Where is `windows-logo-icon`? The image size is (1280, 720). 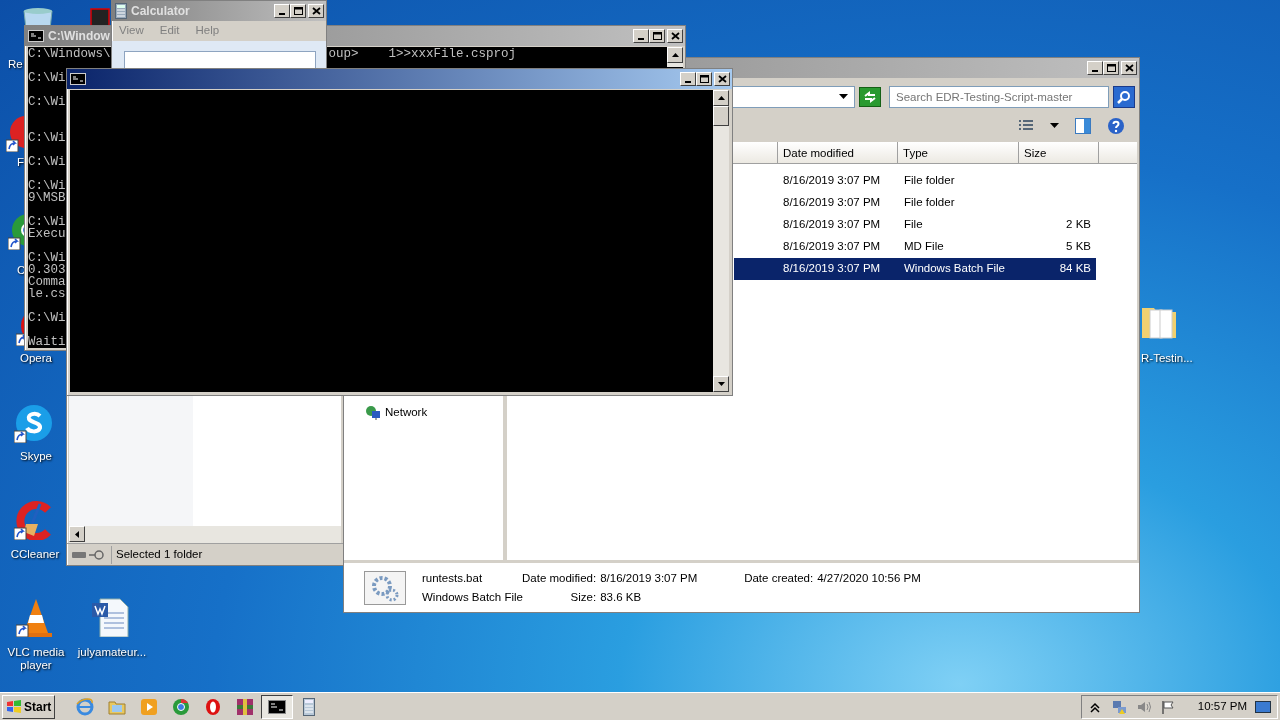
windows-logo-icon is located at coordinates (14, 706).